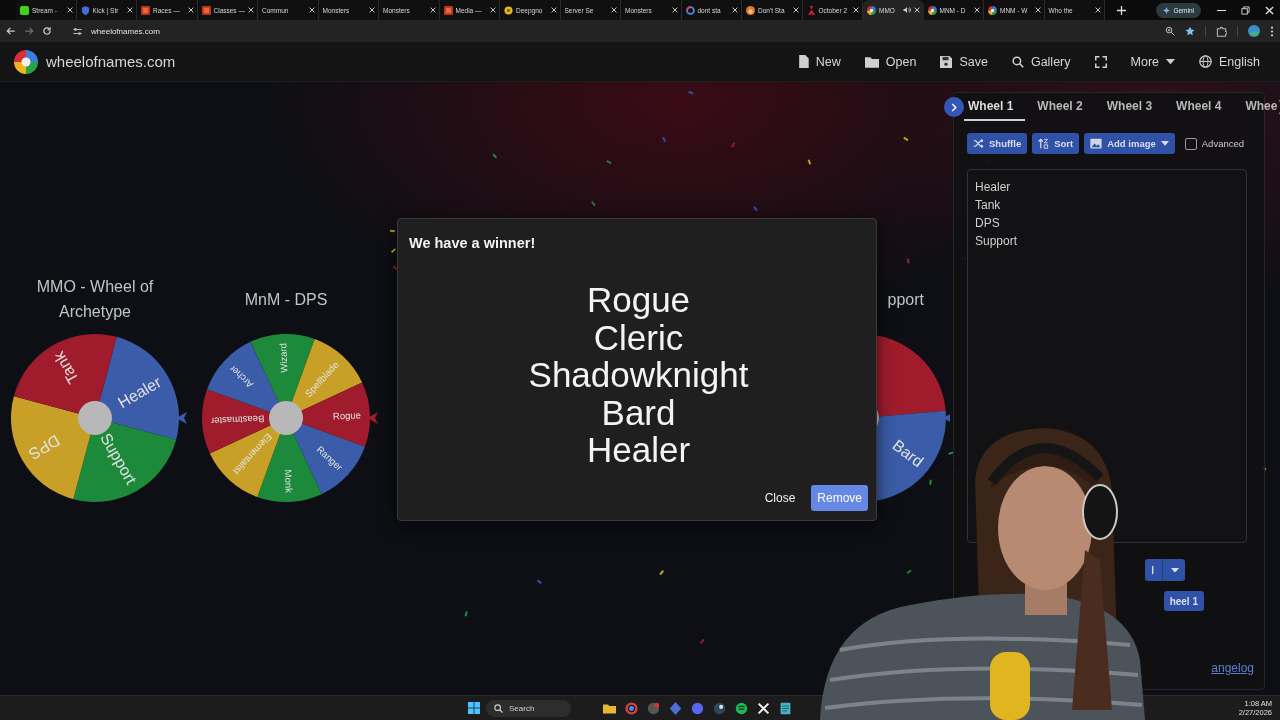 Image resolution: width=1280 pixels, height=720 pixels. I want to click on windows-icon, so click(474, 708).